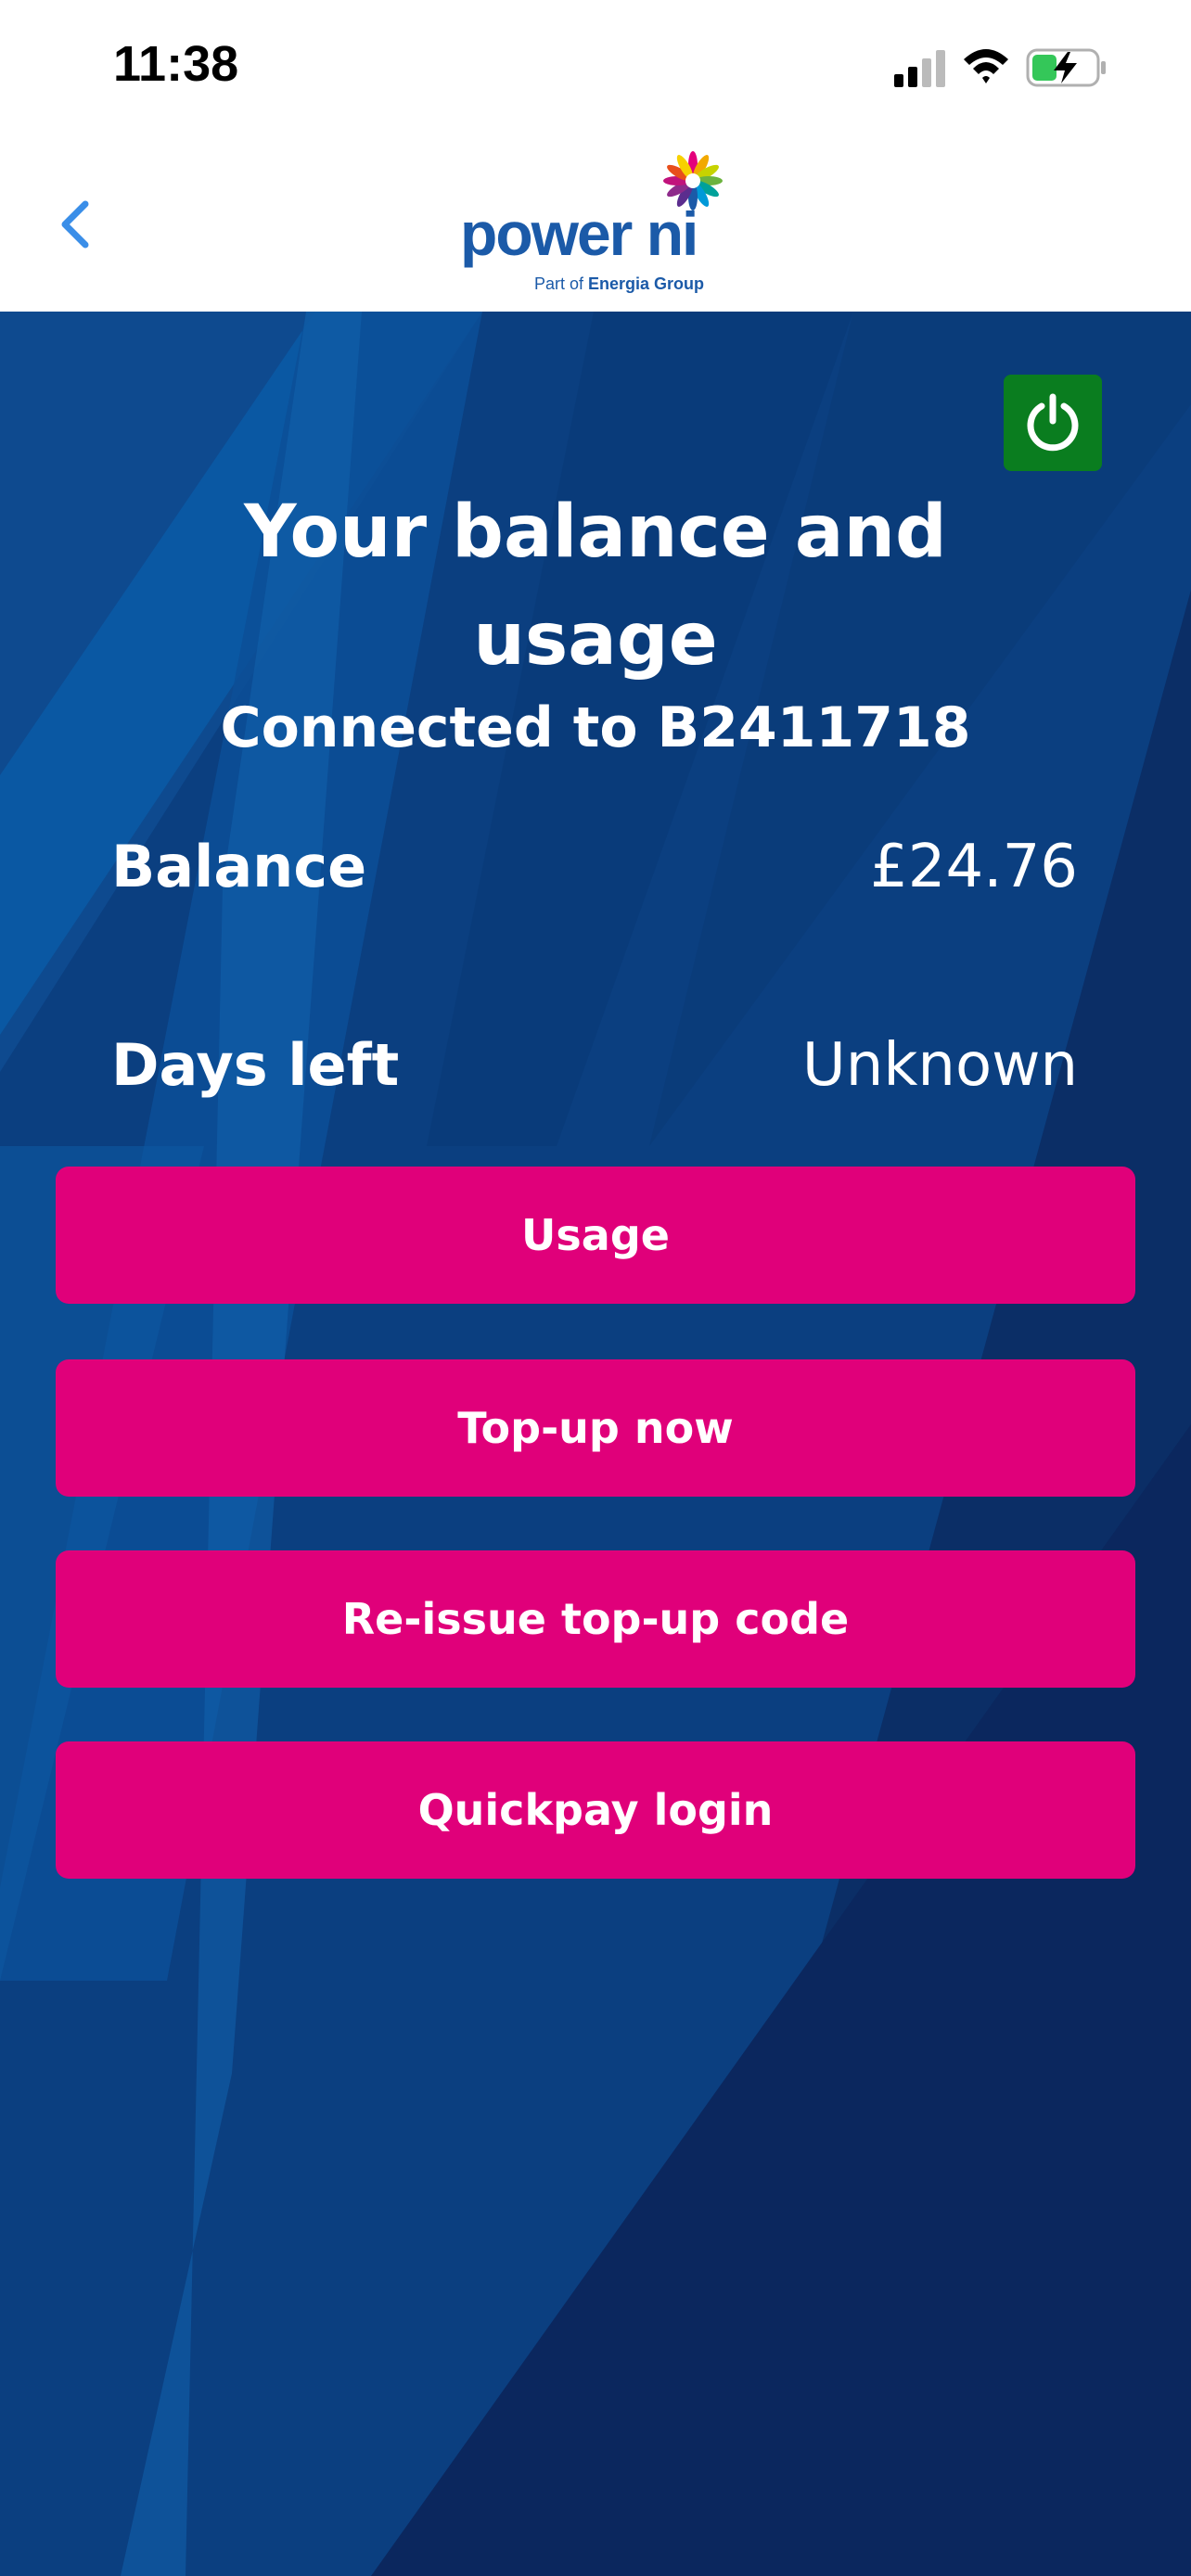 The height and width of the screenshot is (2576, 1191). I want to click on status-bar: 11:38, so click(595, 65).